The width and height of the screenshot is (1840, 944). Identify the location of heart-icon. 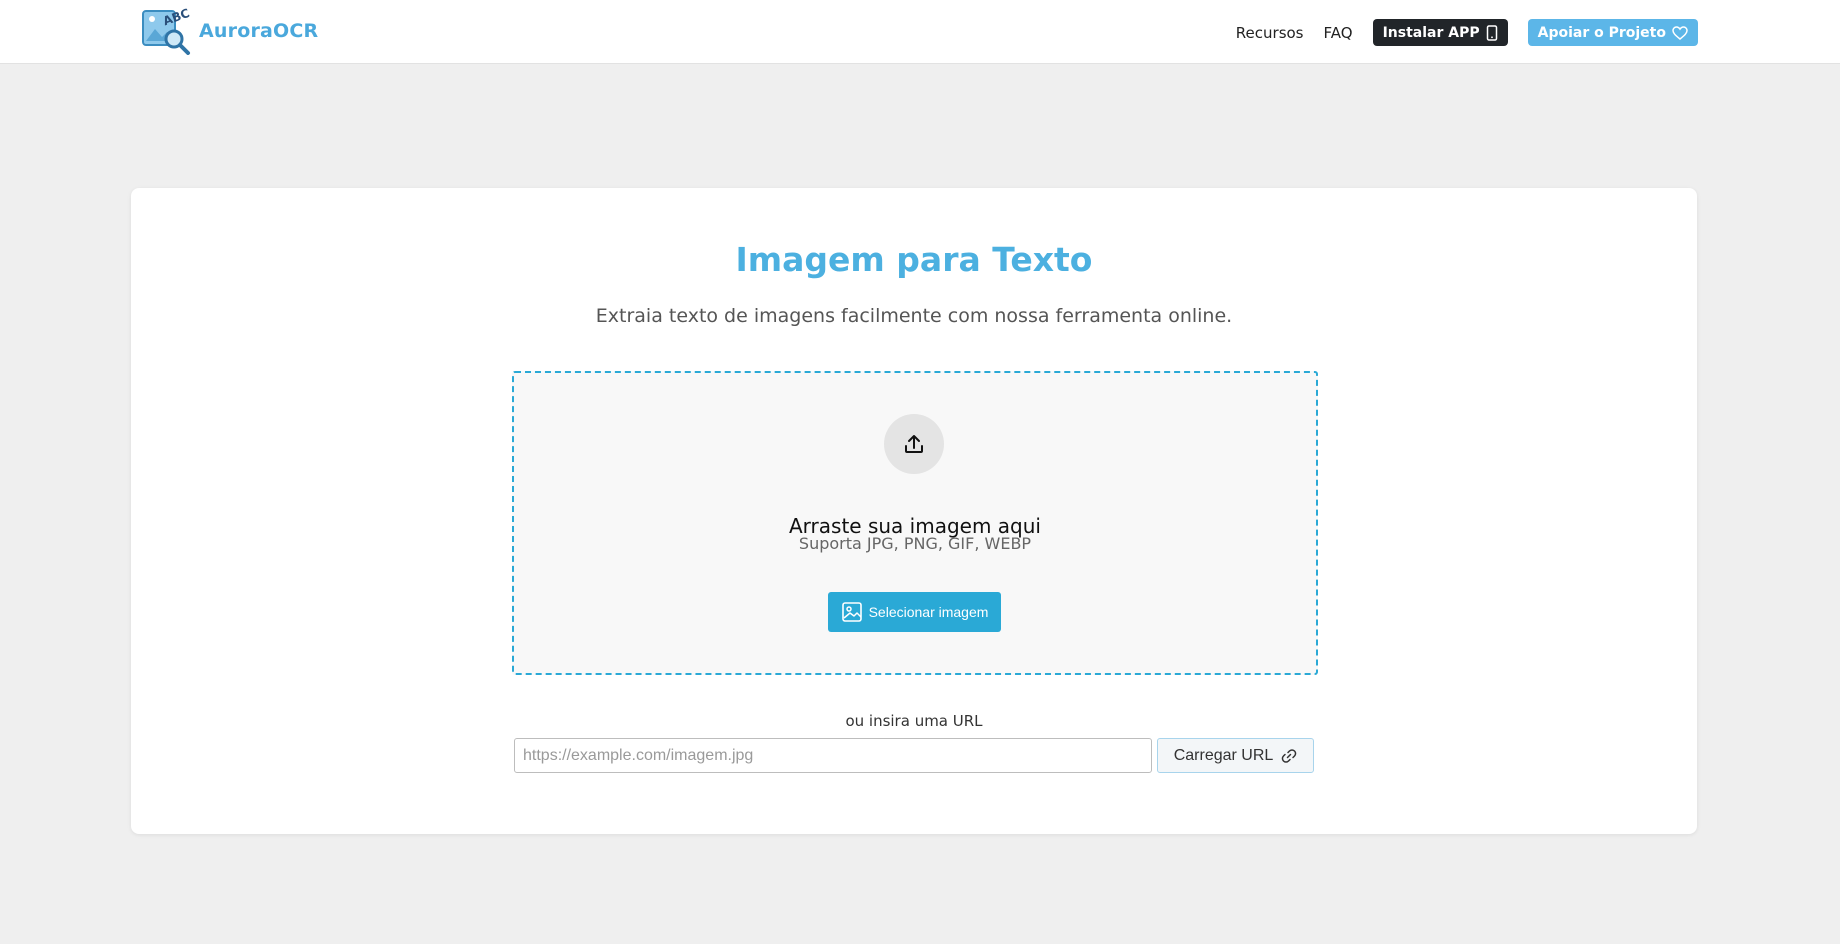
(1680, 32).